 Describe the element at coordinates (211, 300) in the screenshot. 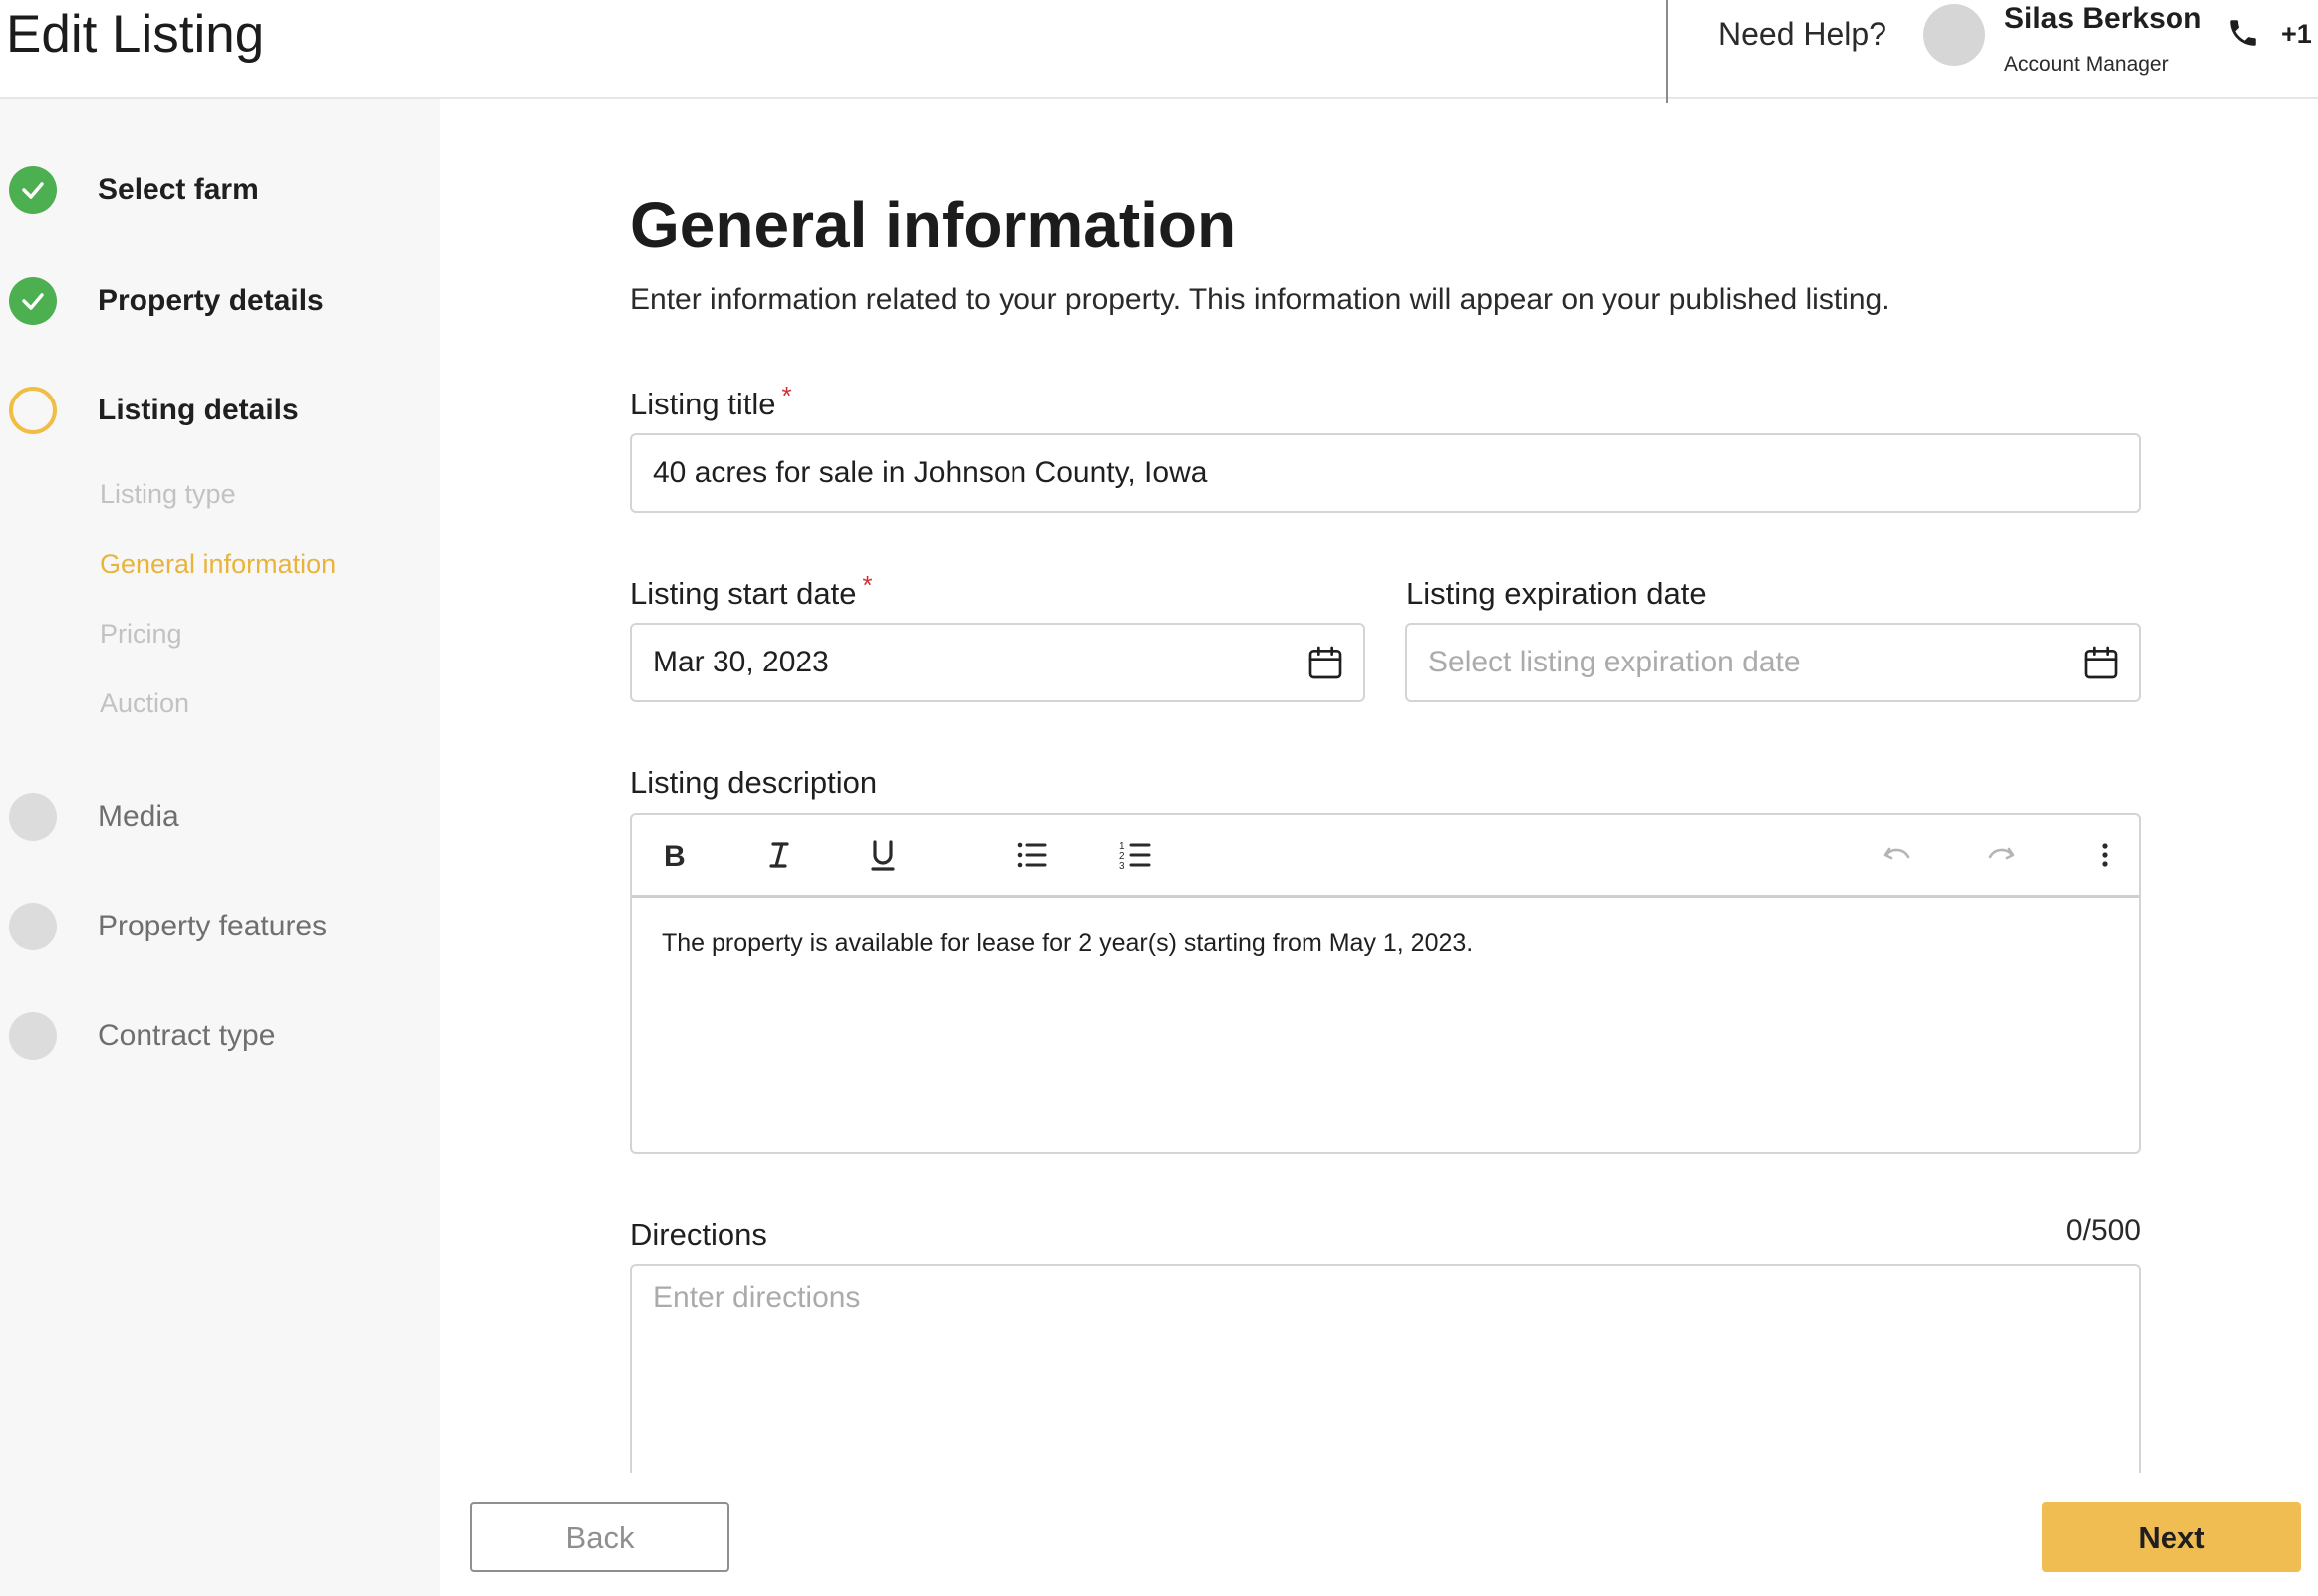

I see `step-label: Property details` at that location.